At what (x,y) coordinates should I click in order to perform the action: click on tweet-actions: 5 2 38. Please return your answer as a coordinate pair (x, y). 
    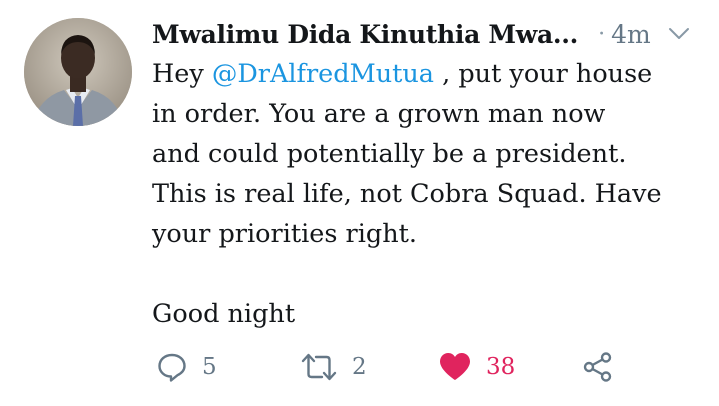
    Looking at the image, I should click on (432, 367).